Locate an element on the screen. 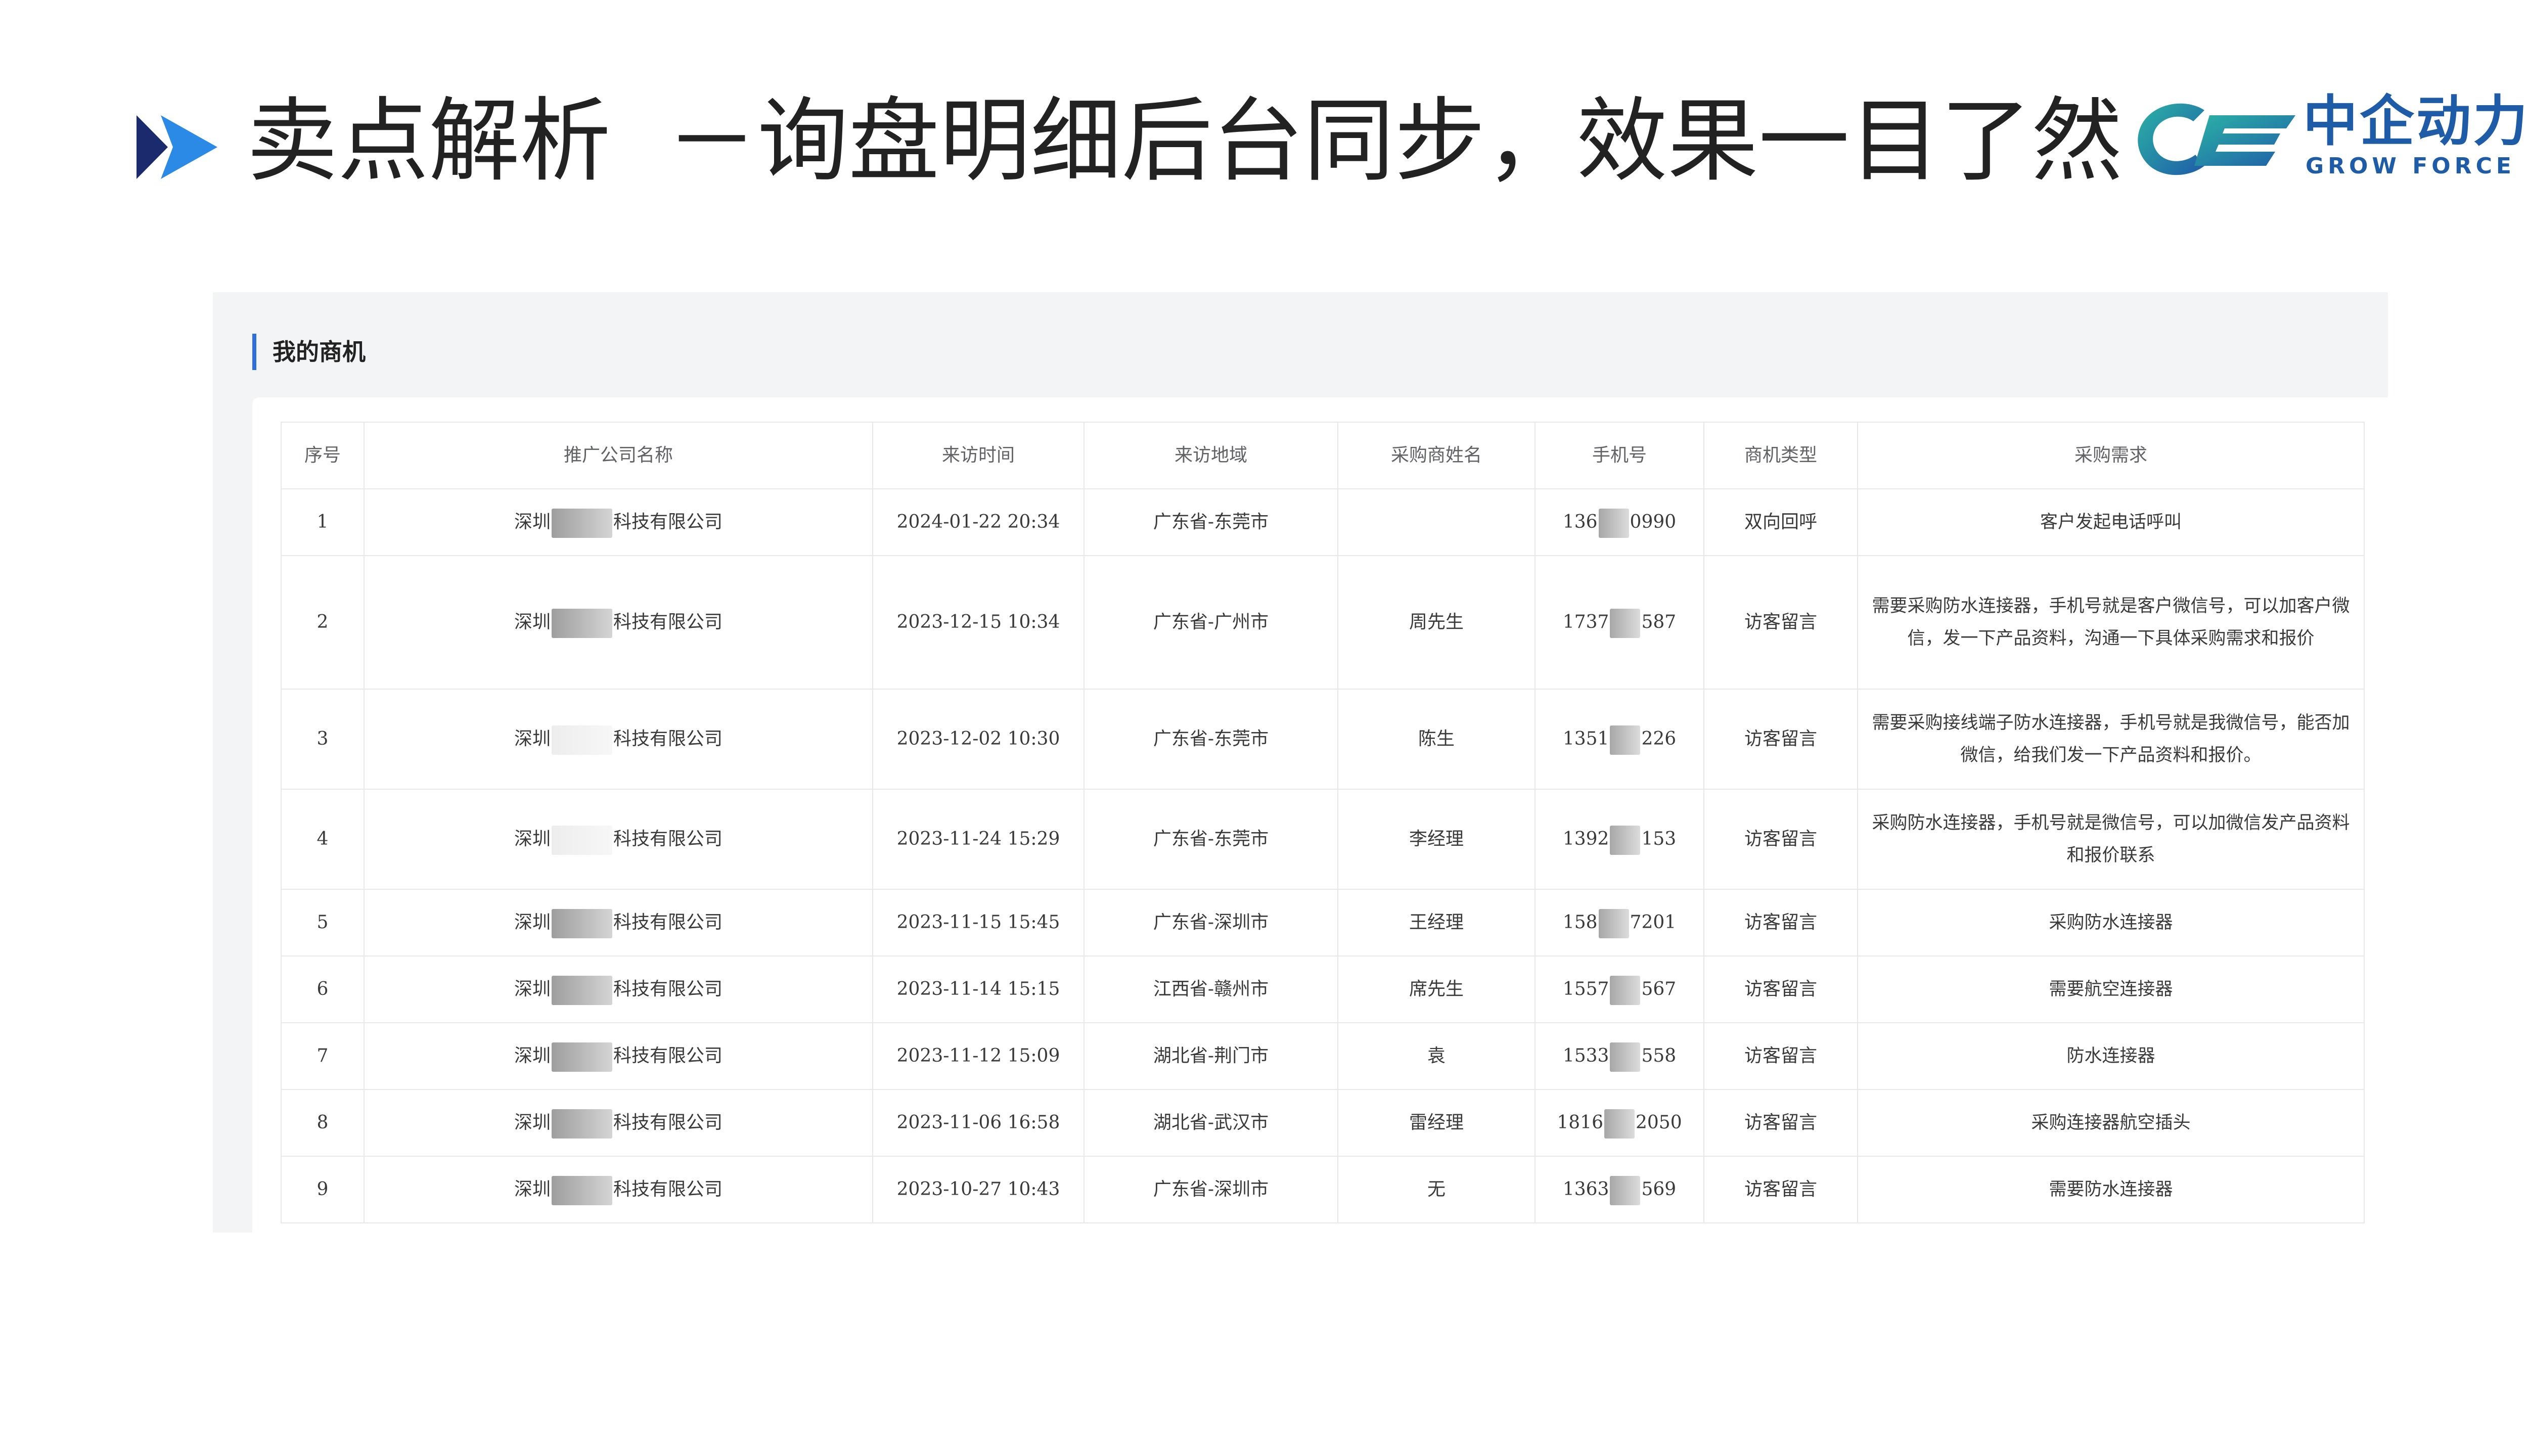  row-index: 4 is located at coordinates (323, 839).